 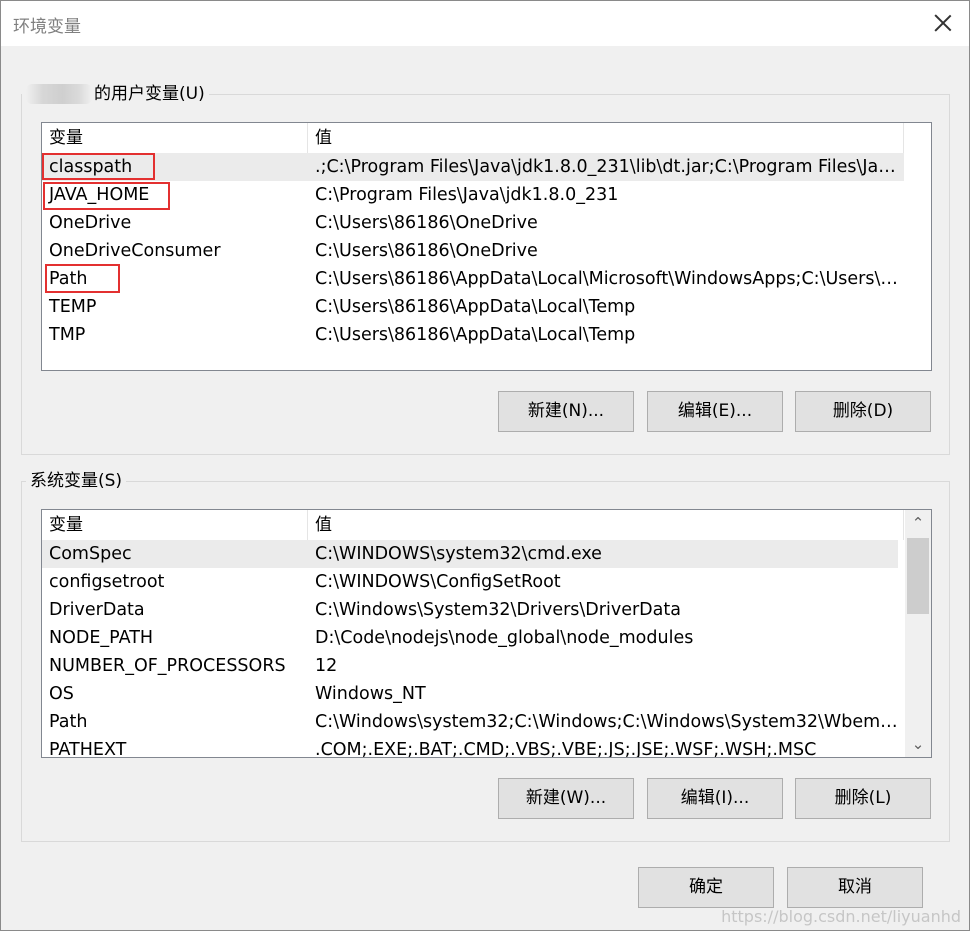 What do you see at coordinates (863, 798) in the screenshot?
I see `system-delete-button: 删除(L)` at bounding box center [863, 798].